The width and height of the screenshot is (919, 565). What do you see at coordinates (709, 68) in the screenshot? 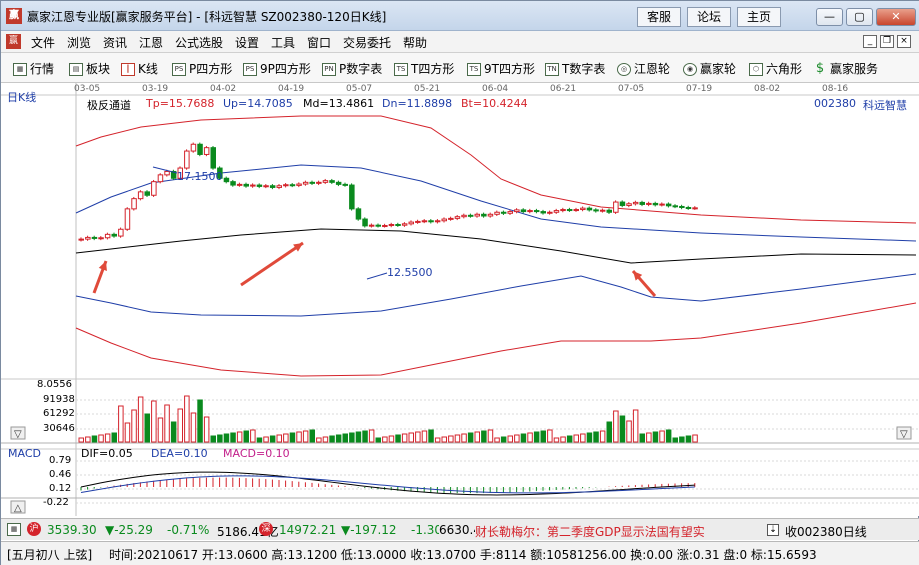
I see `toolbar-winner-wheel-button: ◉ 赢家轮` at bounding box center [709, 68].